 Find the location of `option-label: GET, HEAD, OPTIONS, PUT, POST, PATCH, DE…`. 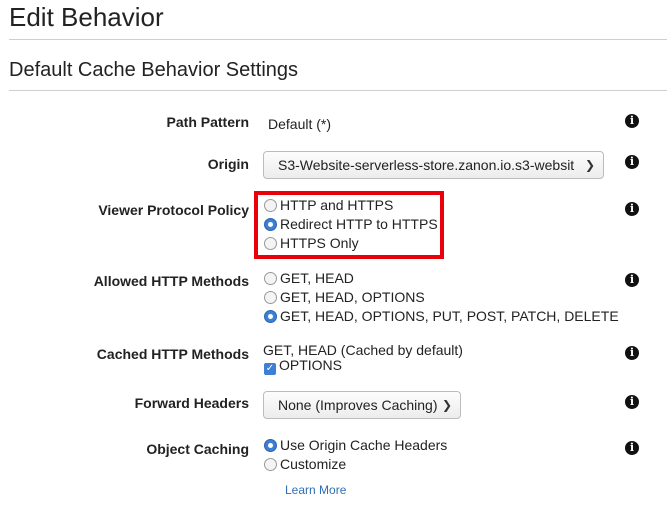

option-label: GET, HEAD, OPTIONS, PUT, POST, PATCH, DE… is located at coordinates (449, 316).